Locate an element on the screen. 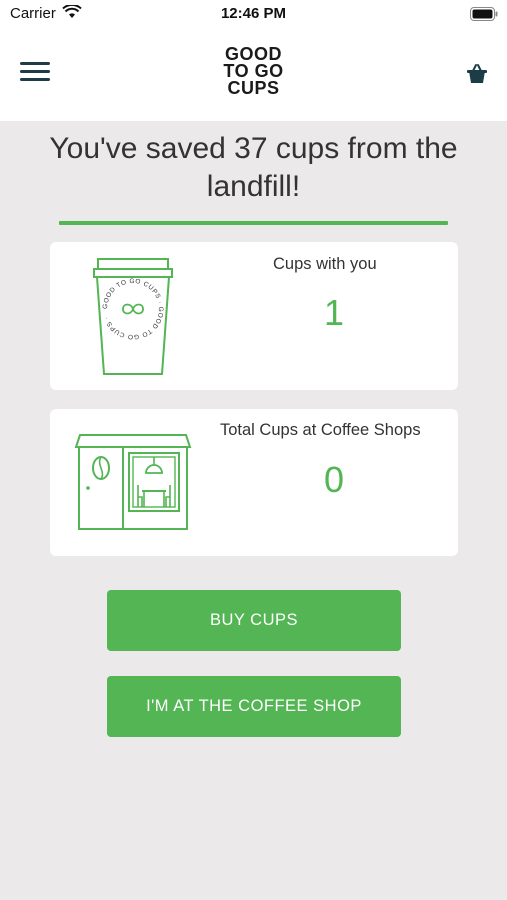  cups-with-you-label: Cups with you is located at coordinates (325, 264).